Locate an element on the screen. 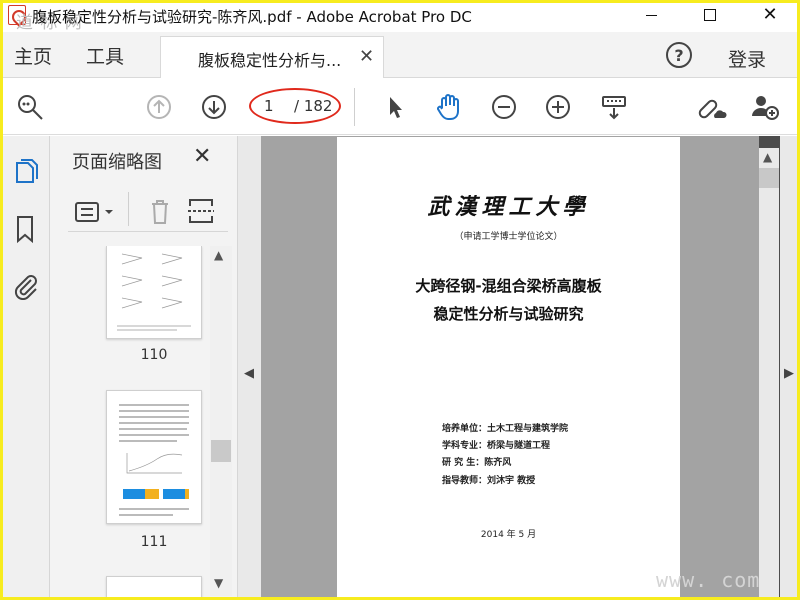  select-tool-button is located at coordinates (395, 107).